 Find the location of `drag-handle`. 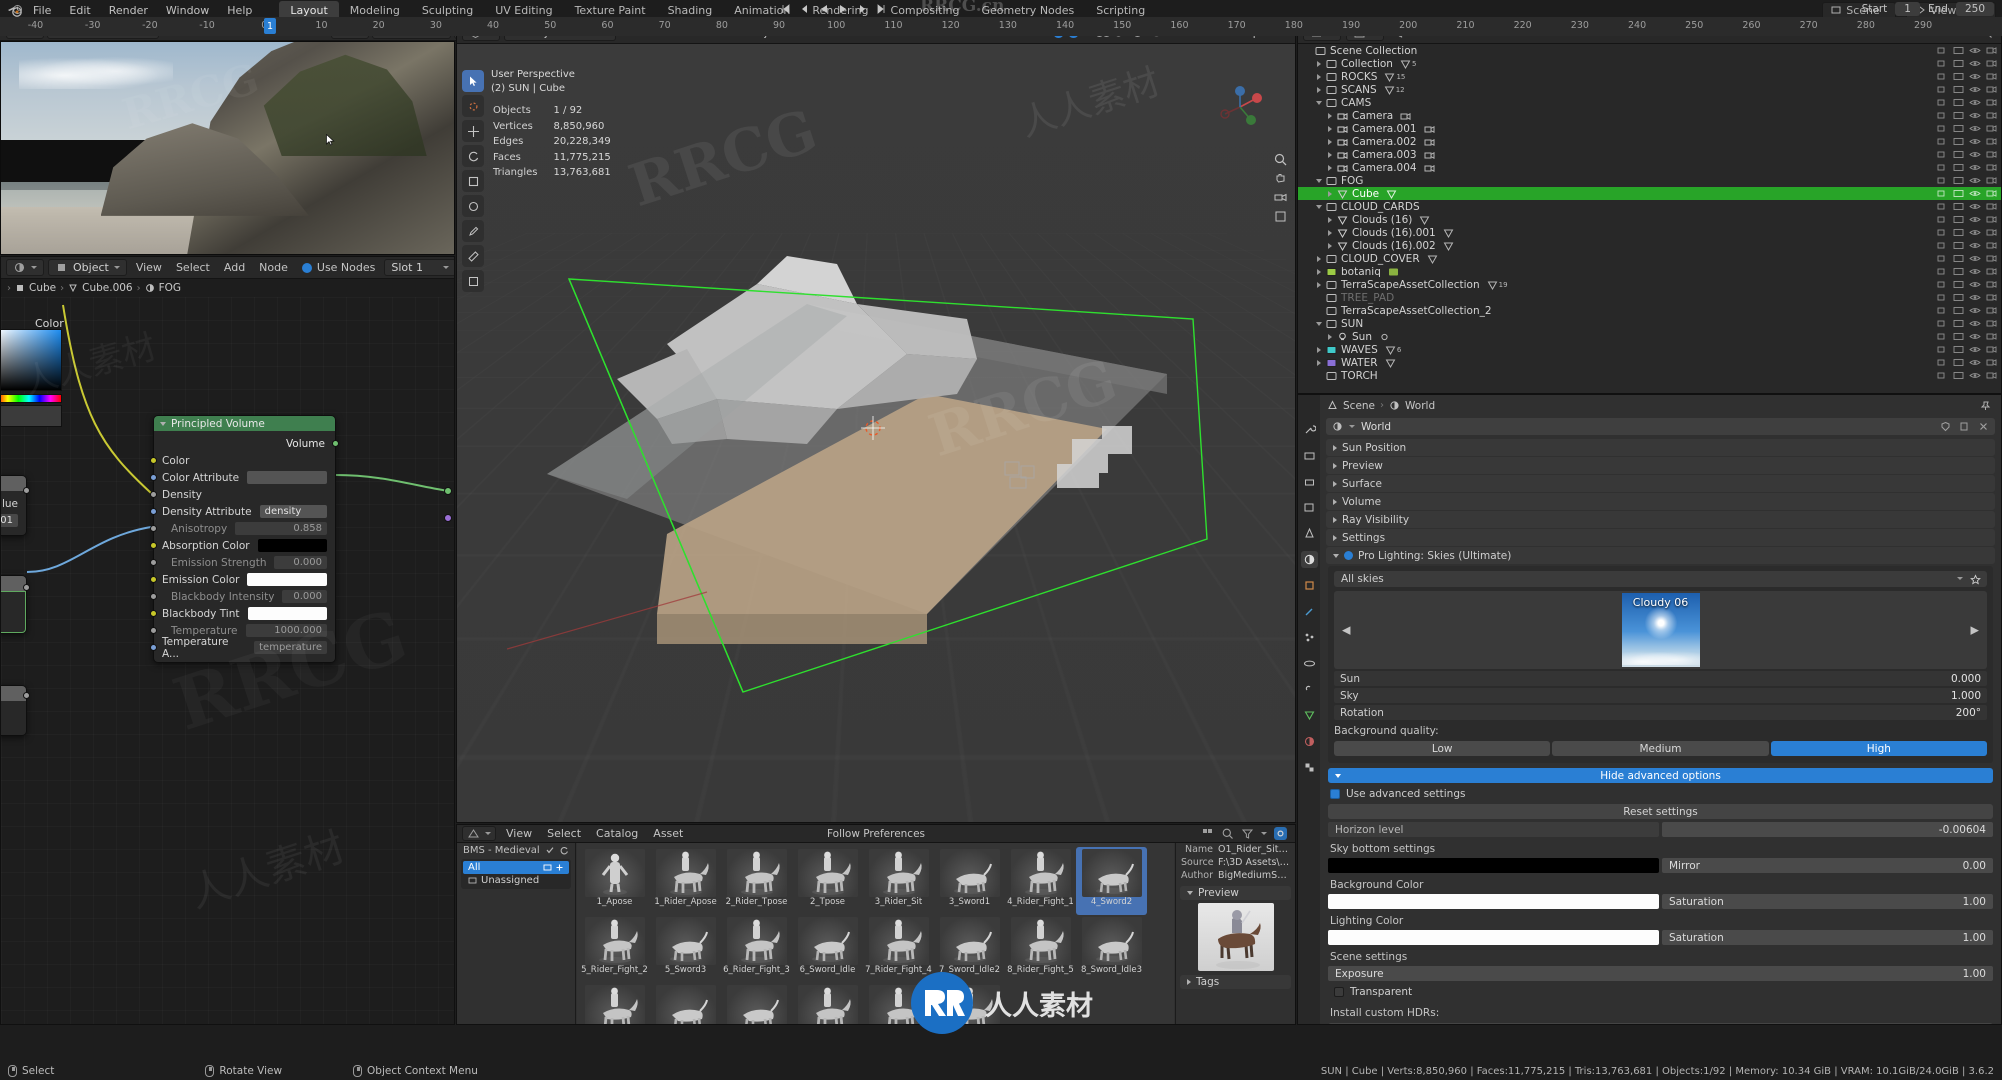

drag-handle is located at coordinates (1981, 447).